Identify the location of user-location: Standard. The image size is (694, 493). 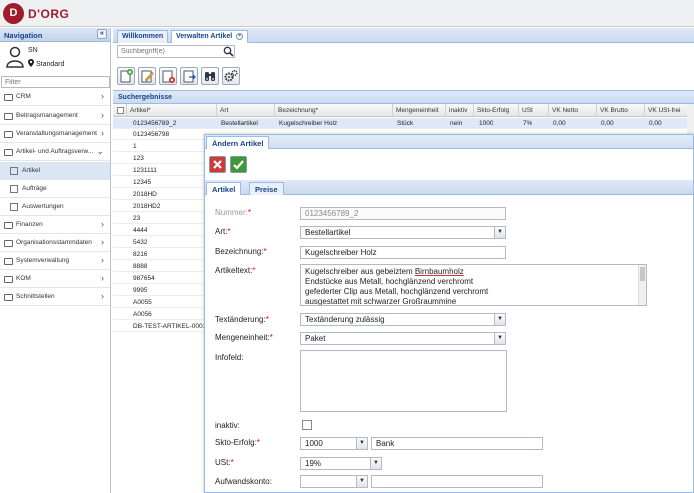
(46, 63).